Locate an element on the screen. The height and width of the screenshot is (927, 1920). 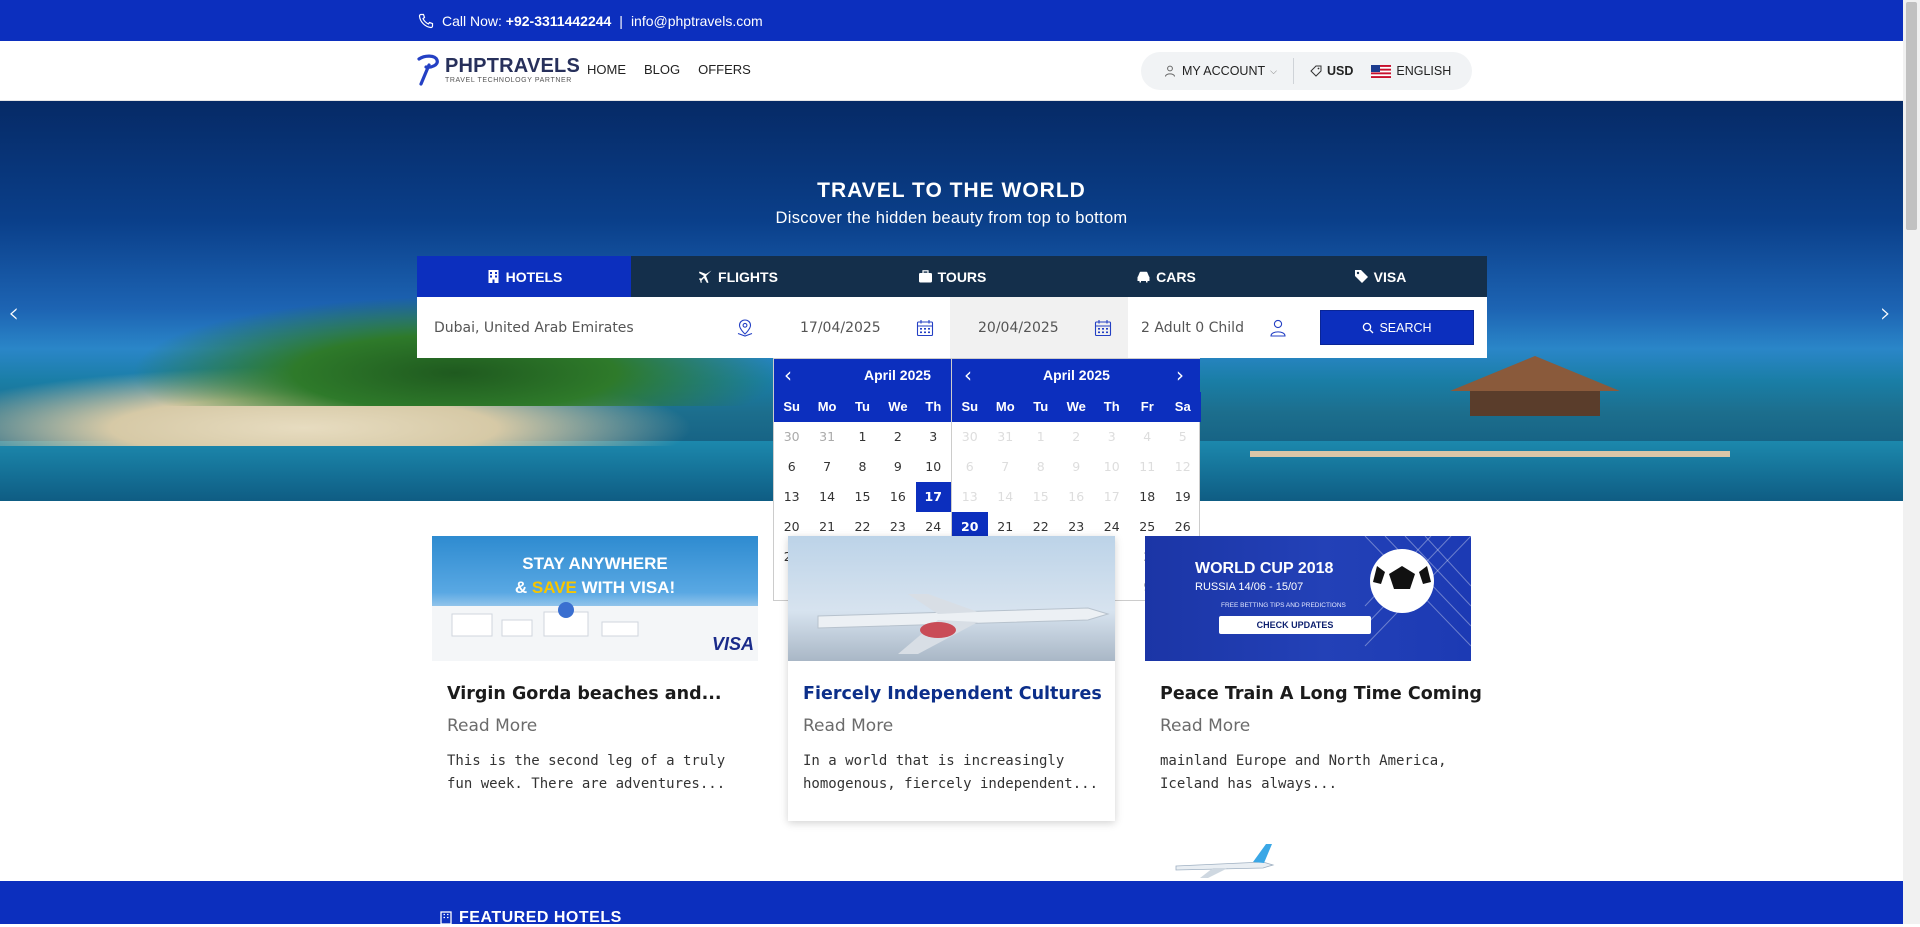
featured-section-band is located at coordinates (951, 902).